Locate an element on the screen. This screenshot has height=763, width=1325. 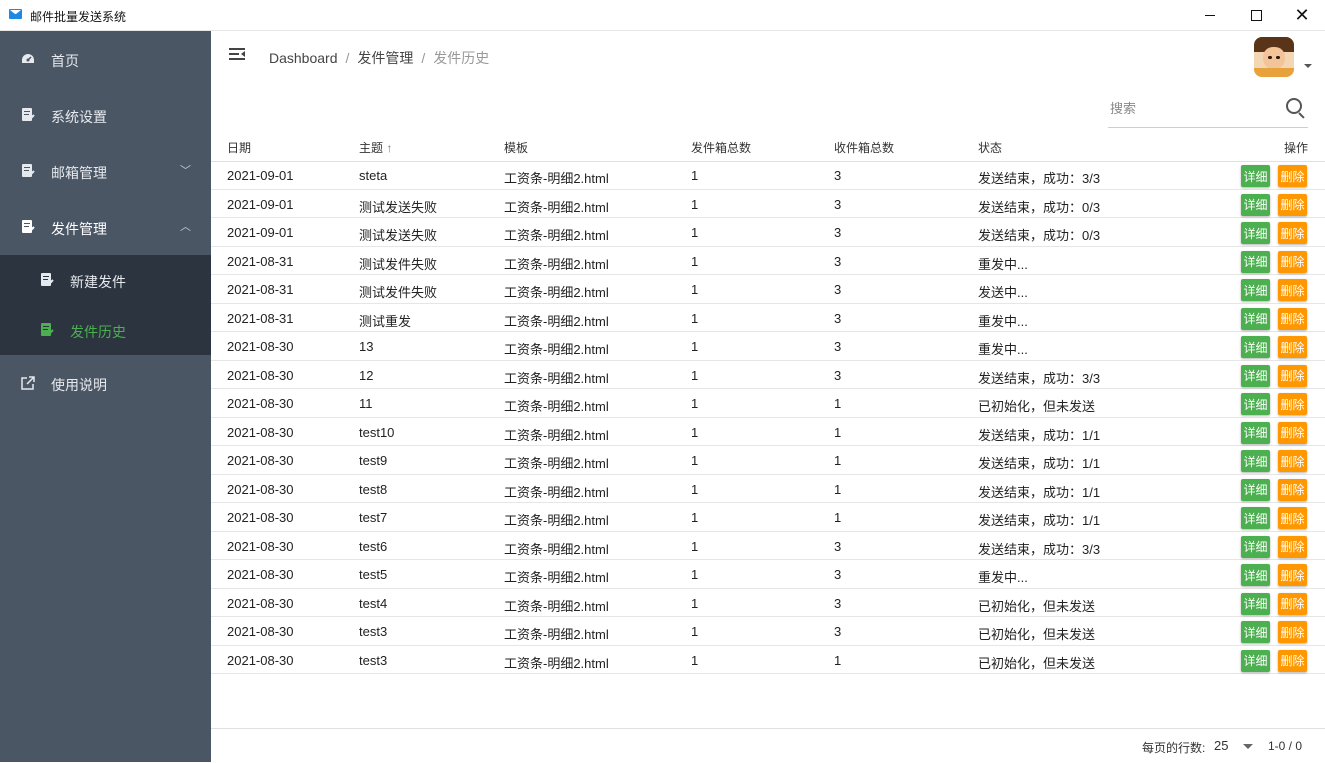
minimize-icon is located at coordinates (1210, 15).